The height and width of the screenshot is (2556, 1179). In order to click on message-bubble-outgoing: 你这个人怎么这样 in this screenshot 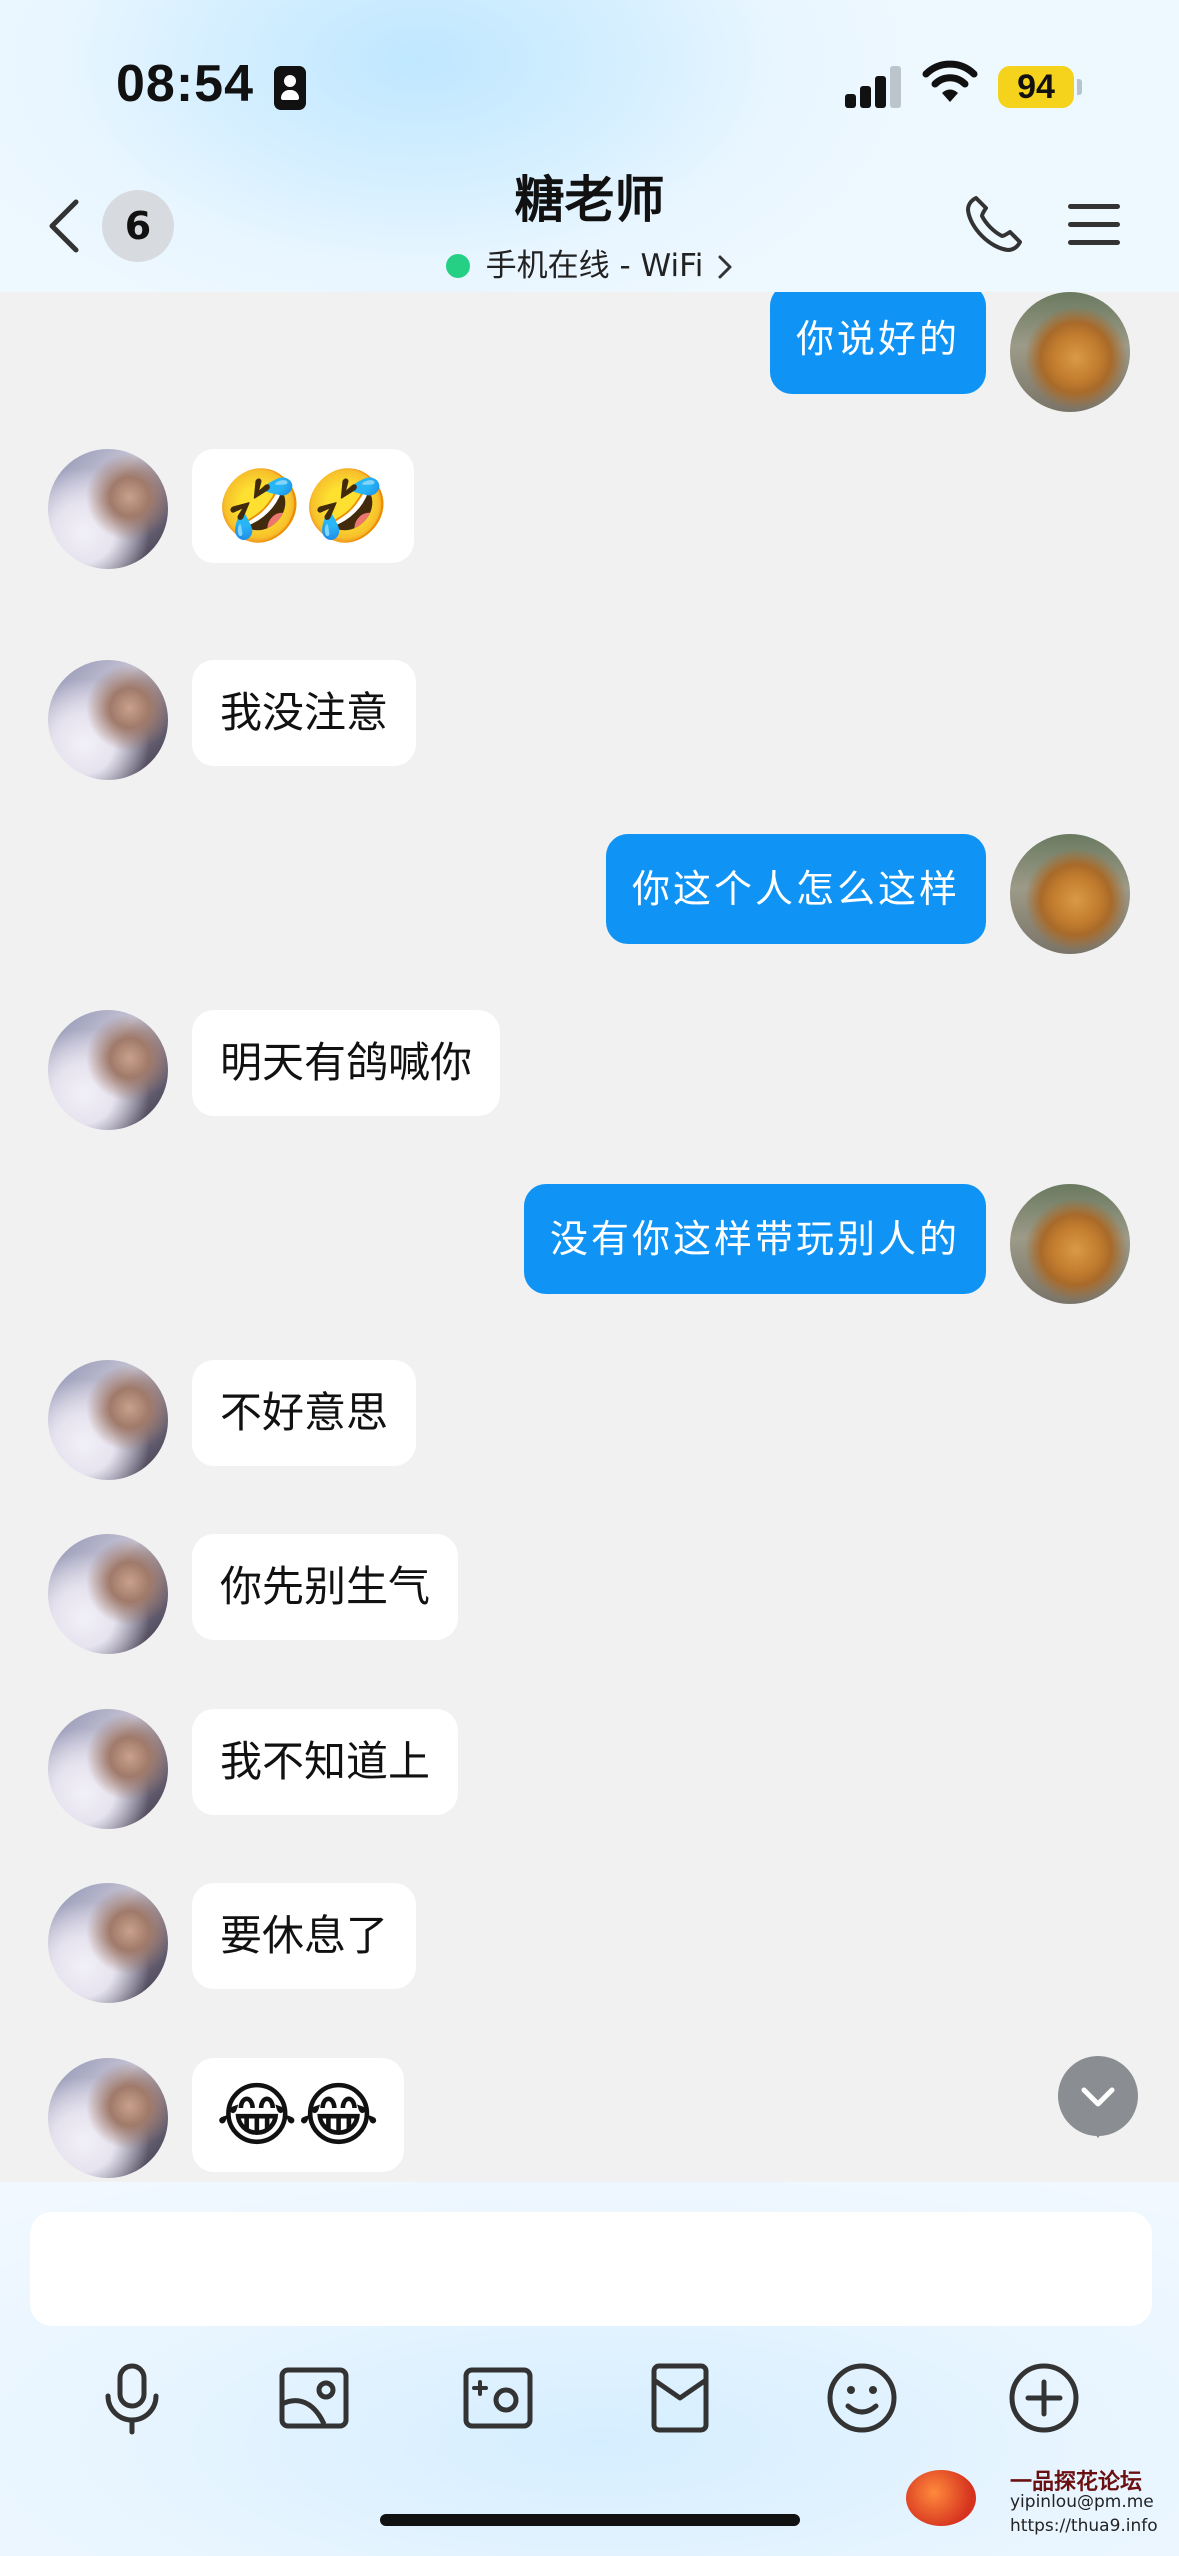, I will do `click(795, 889)`.